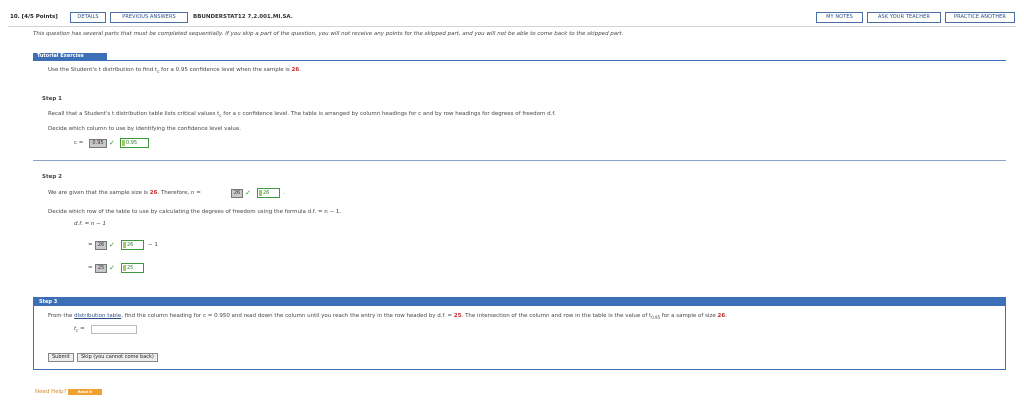 Image resolution: width=1024 pixels, height=405 pixels. Describe the element at coordinates (61, 357) in the screenshot. I see `submit-button: Submit` at that location.